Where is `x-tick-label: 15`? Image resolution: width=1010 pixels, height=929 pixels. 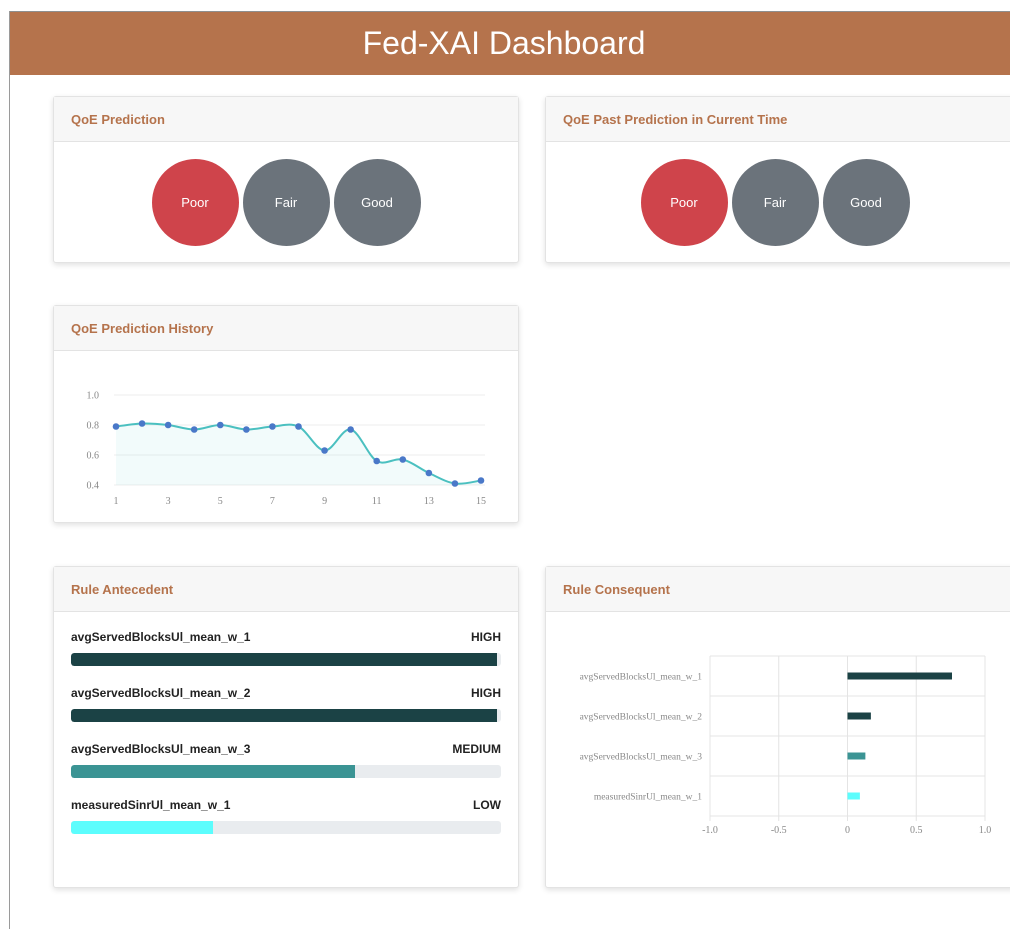
x-tick-label: 15 is located at coordinates (481, 501).